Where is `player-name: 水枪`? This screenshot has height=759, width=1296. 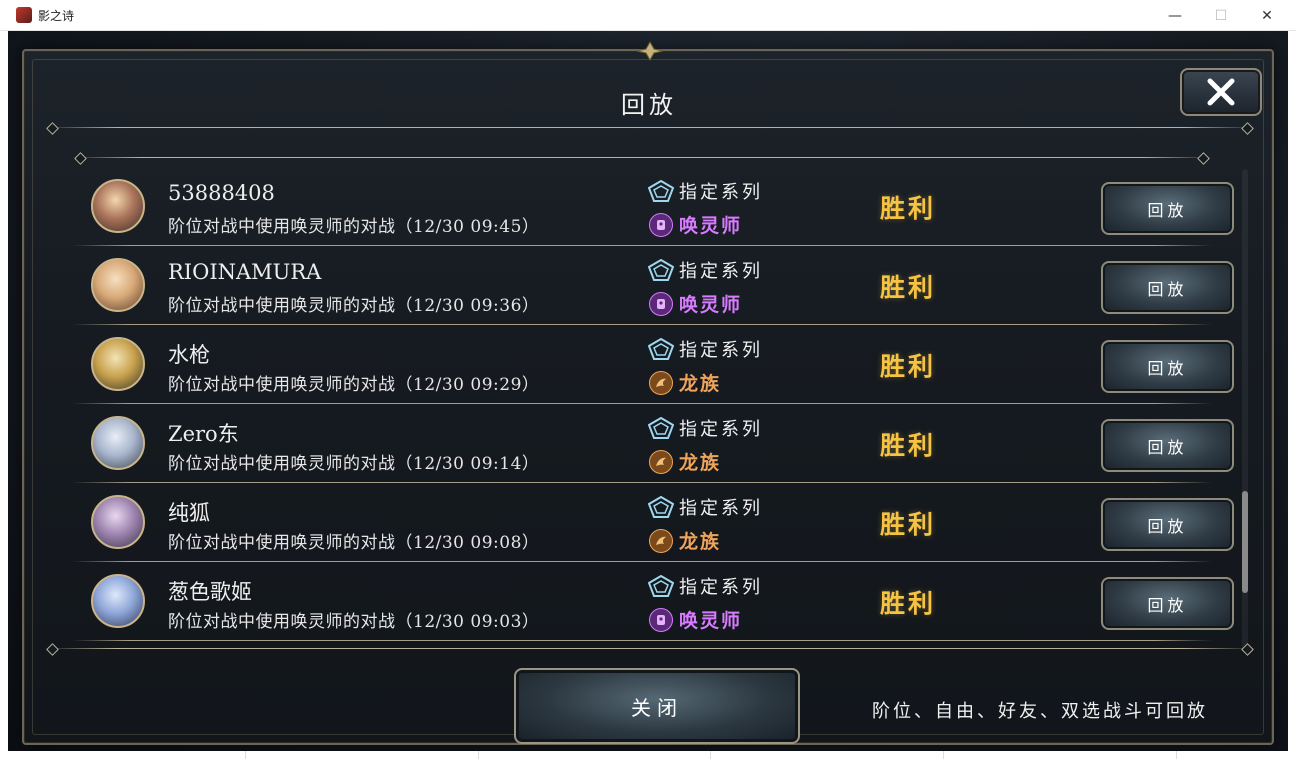 player-name: 水枪 is located at coordinates (189, 355).